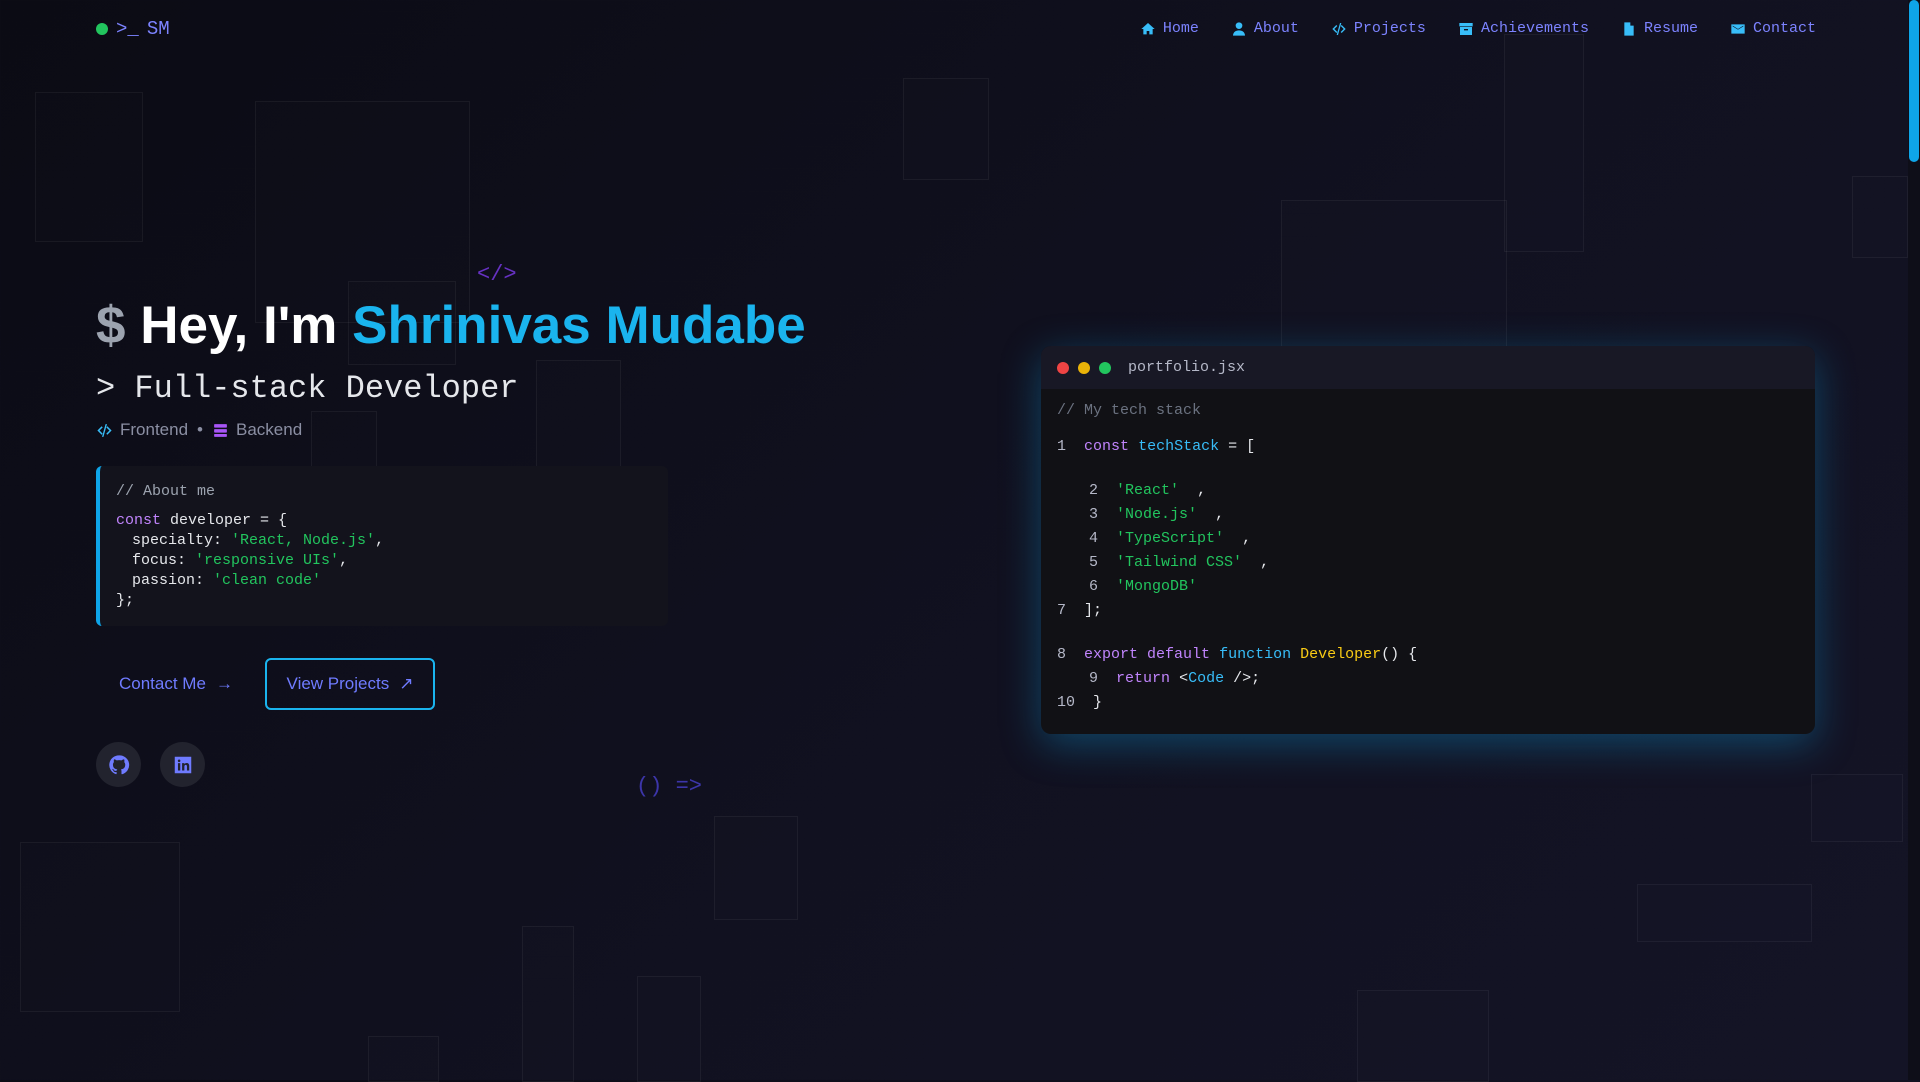 This screenshot has height=1082, width=1920. I want to click on code-line: 1 const techStack = [, so click(1156, 446).